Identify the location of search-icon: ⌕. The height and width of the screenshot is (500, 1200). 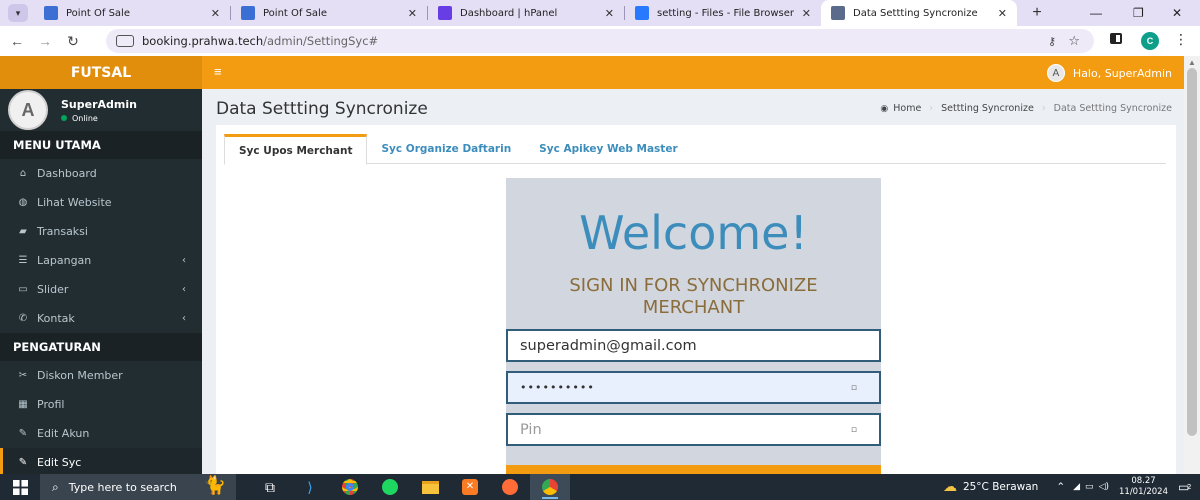
(55, 486).